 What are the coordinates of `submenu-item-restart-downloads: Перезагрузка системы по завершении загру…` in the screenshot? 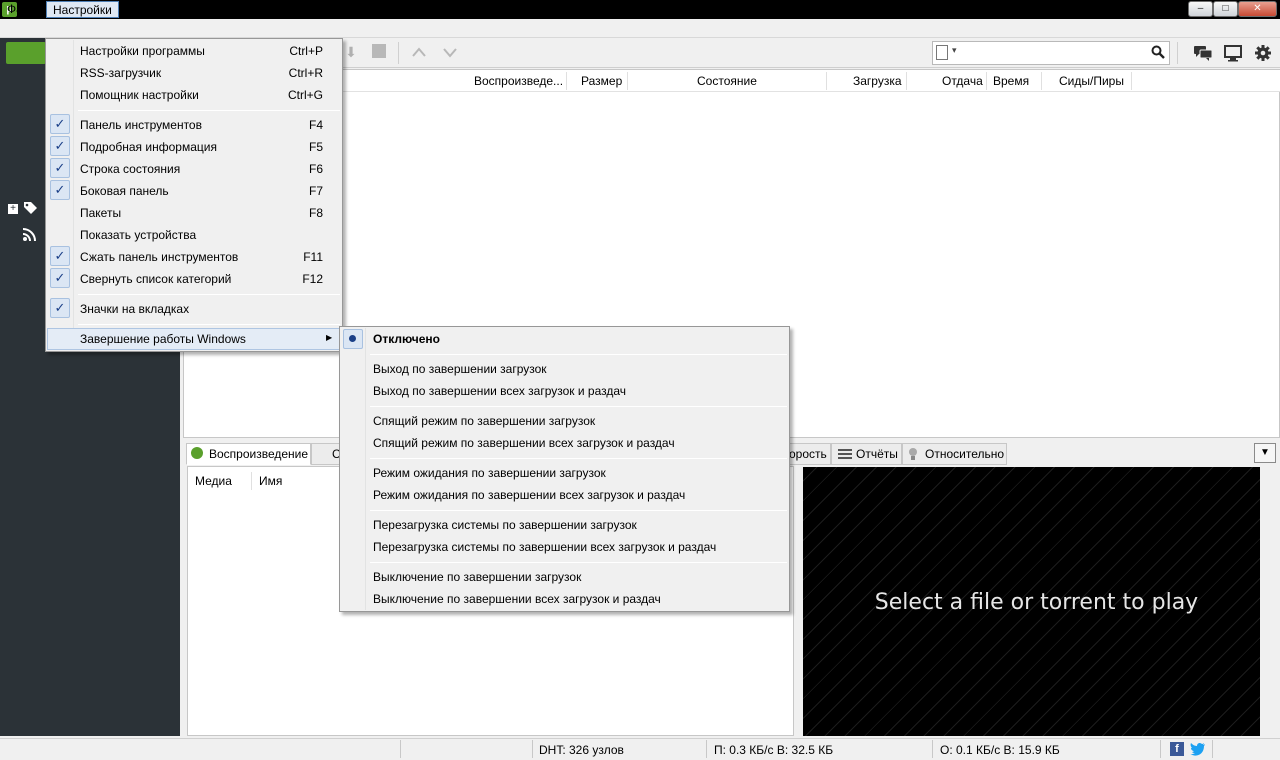 It's located at (505, 525).